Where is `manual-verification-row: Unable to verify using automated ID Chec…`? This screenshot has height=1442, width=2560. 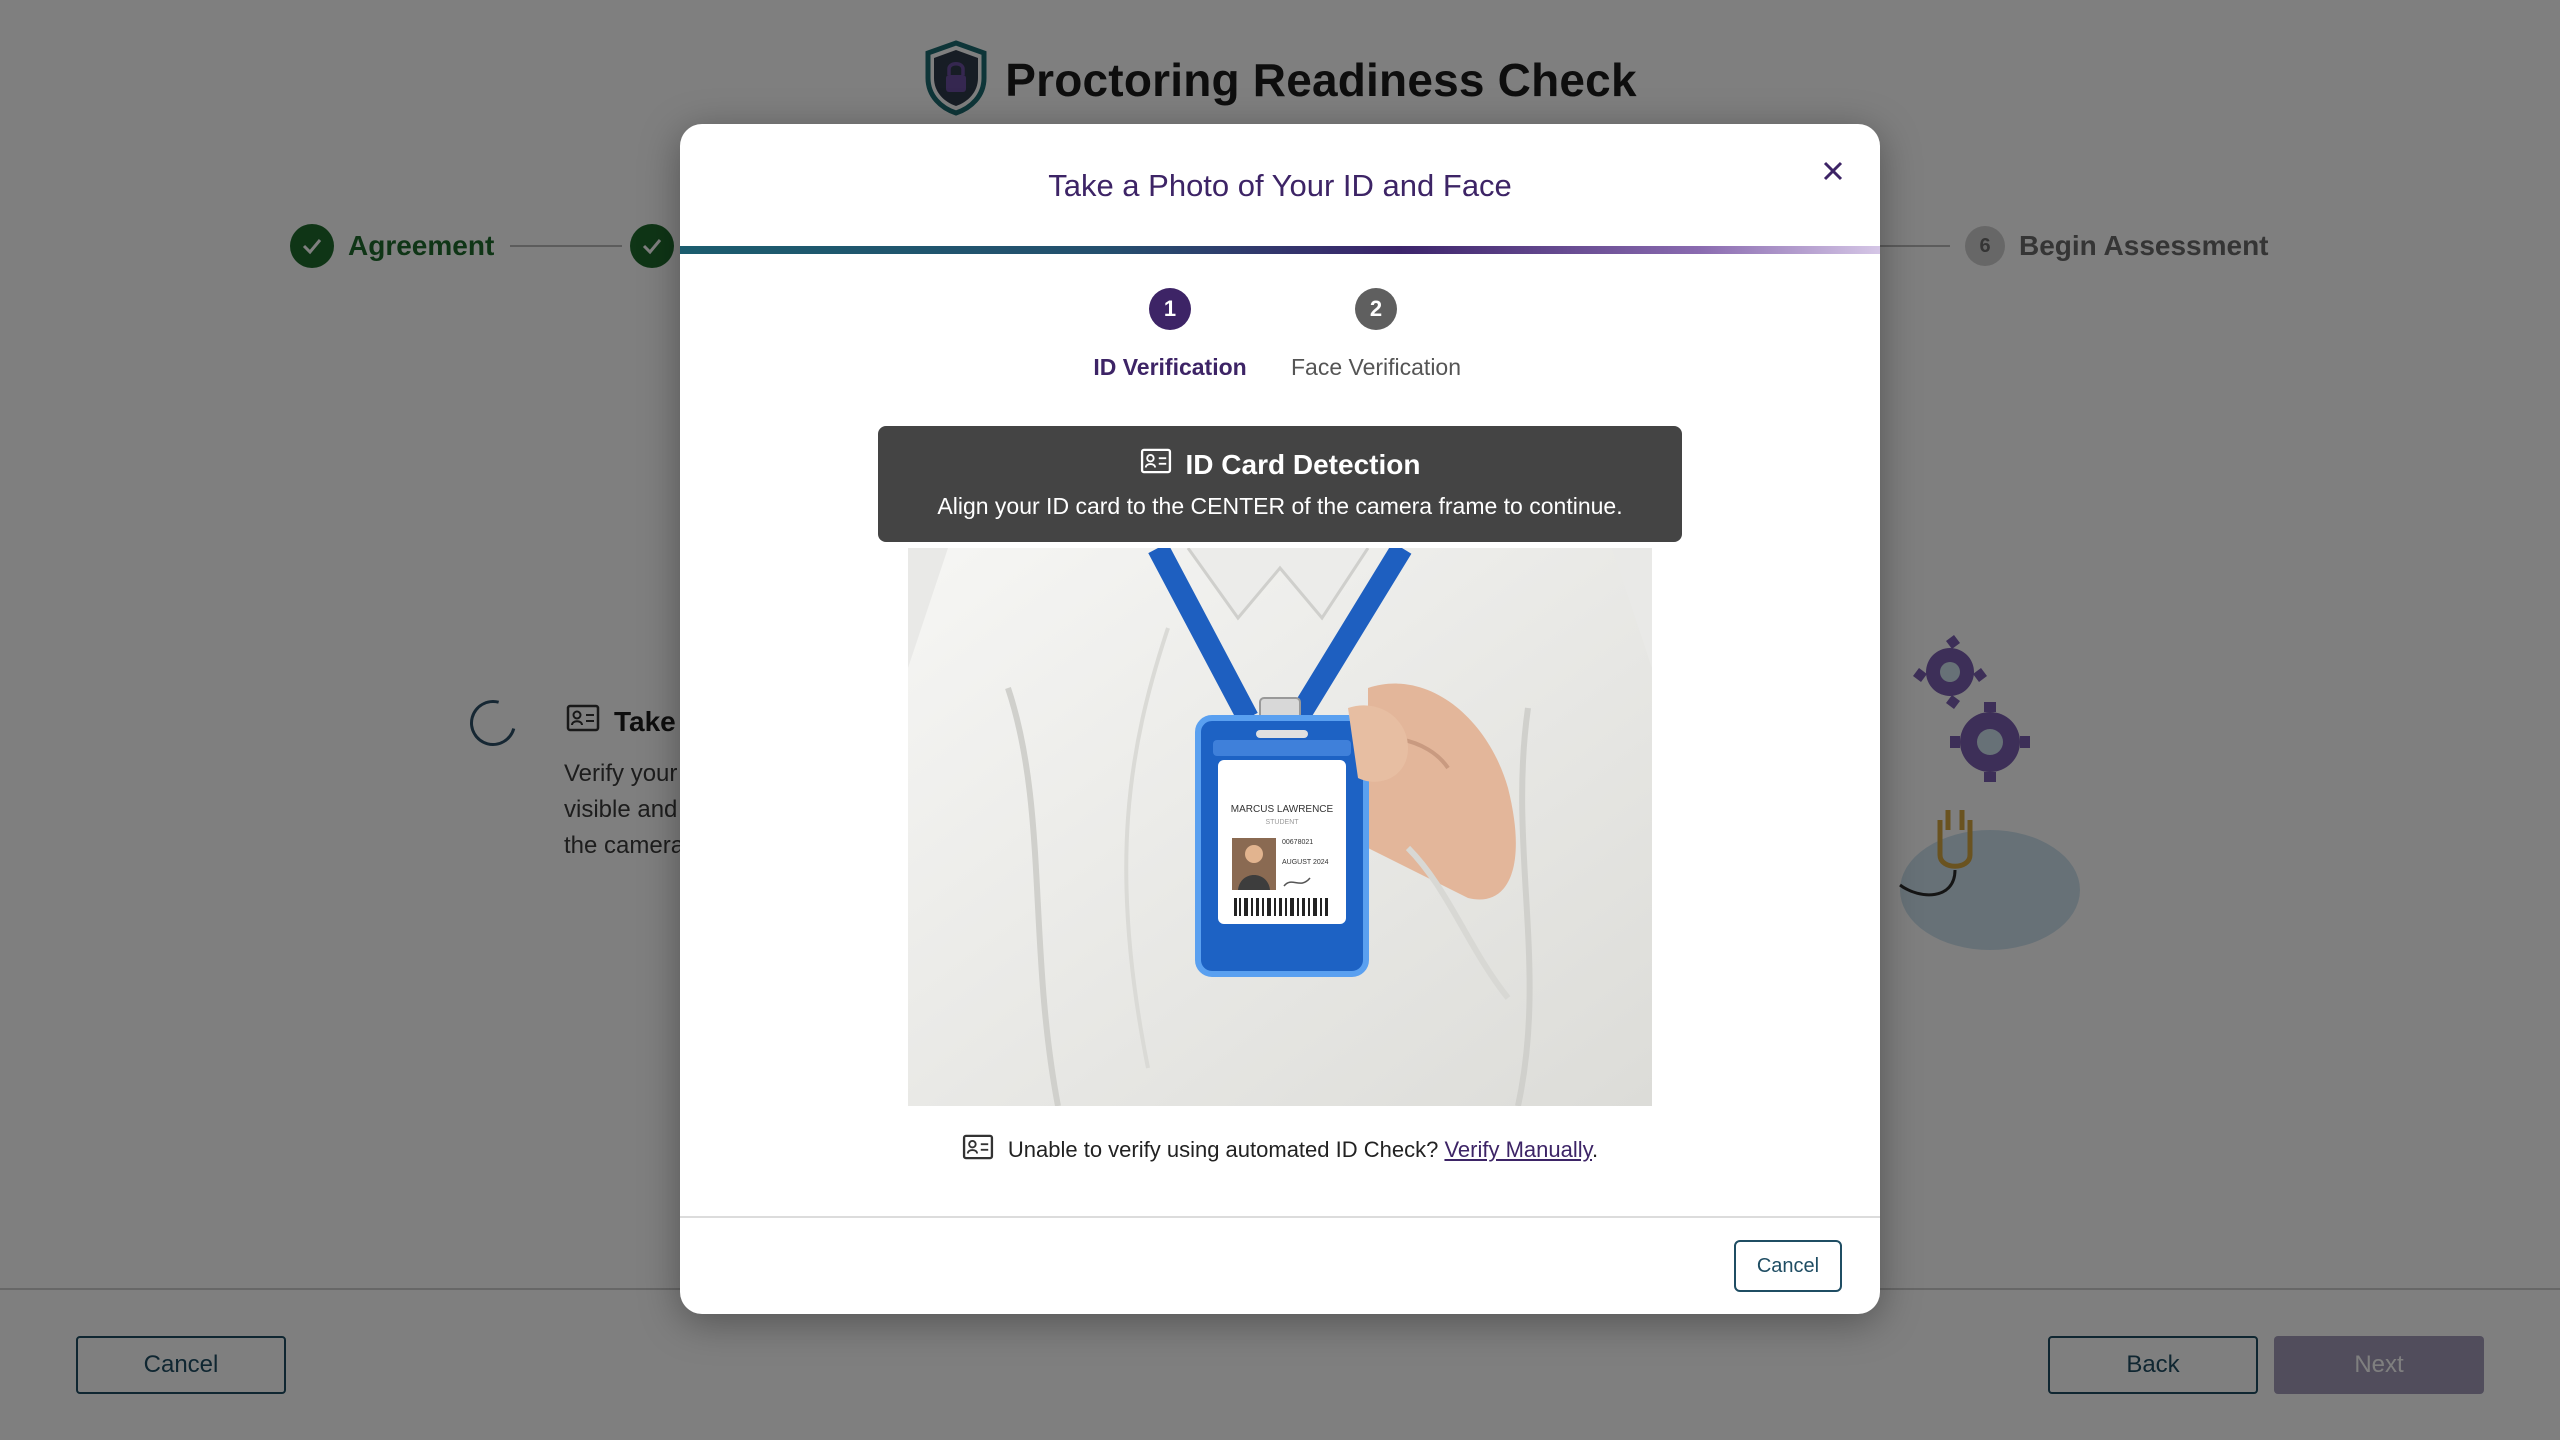
manual-verification-row: Unable to verify using automated ID Chec… is located at coordinates (1280, 1150).